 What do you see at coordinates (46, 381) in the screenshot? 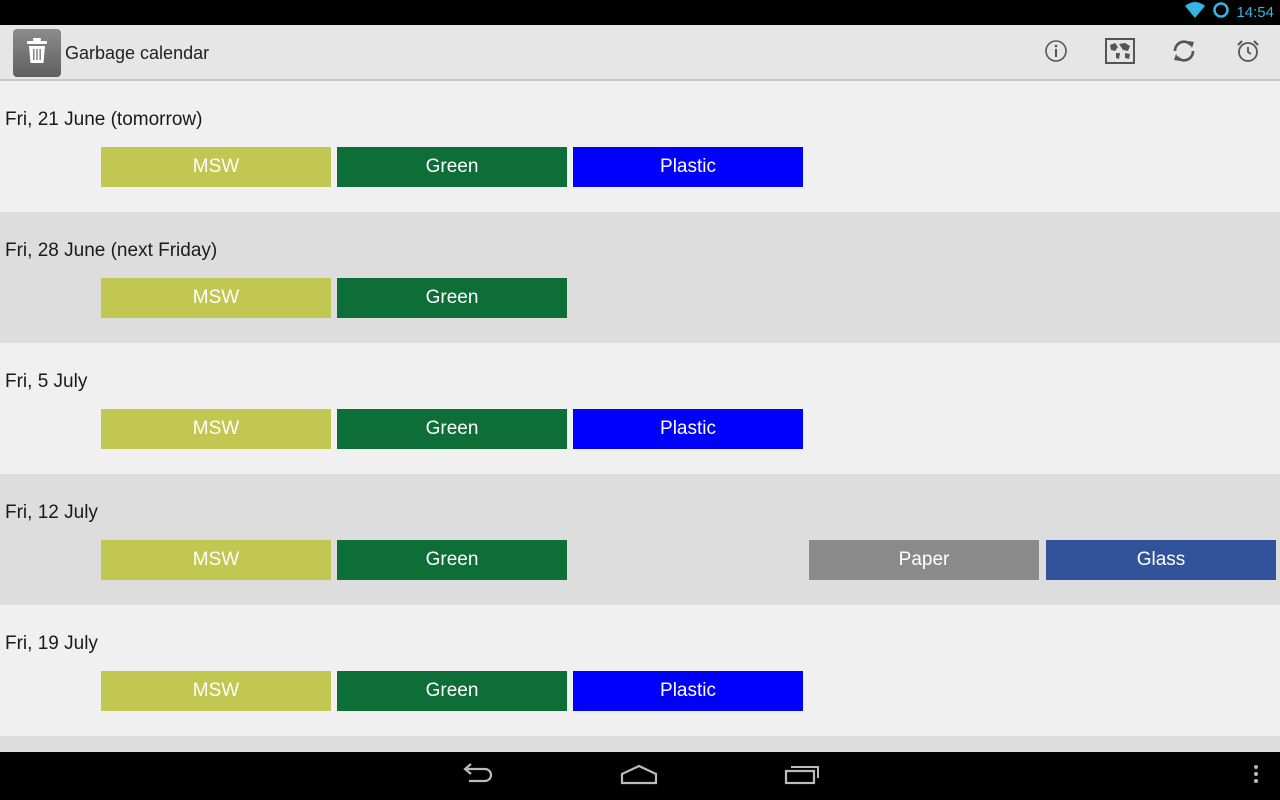
I see `day-date: Fri, 5 July` at bounding box center [46, 381].